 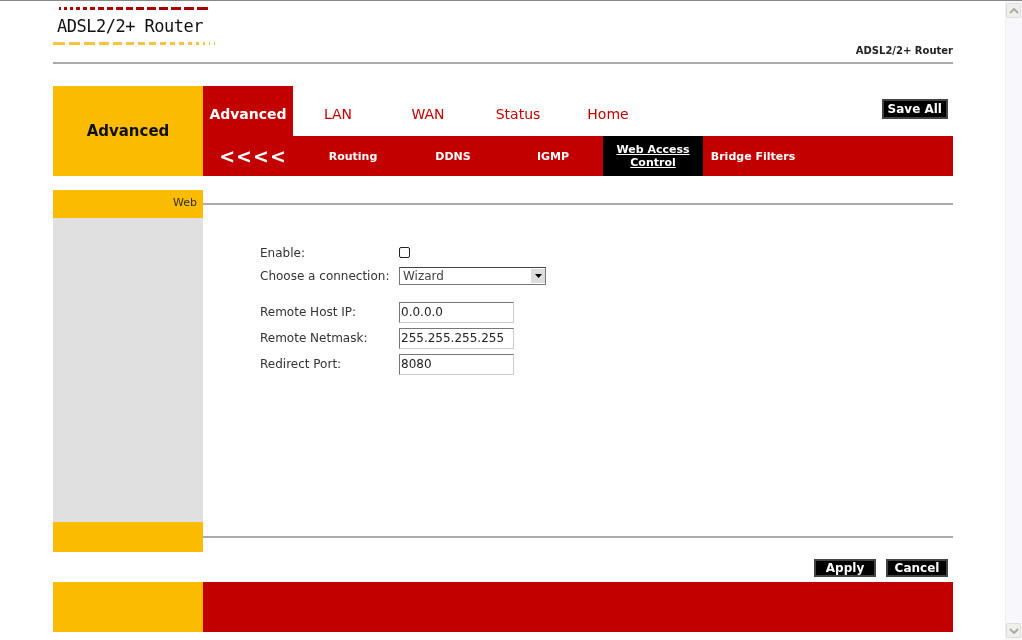 What do you see at coordinates (456, 364) in the screenshot?
I see `text-input: 8080` at bounding box center [456, 364].